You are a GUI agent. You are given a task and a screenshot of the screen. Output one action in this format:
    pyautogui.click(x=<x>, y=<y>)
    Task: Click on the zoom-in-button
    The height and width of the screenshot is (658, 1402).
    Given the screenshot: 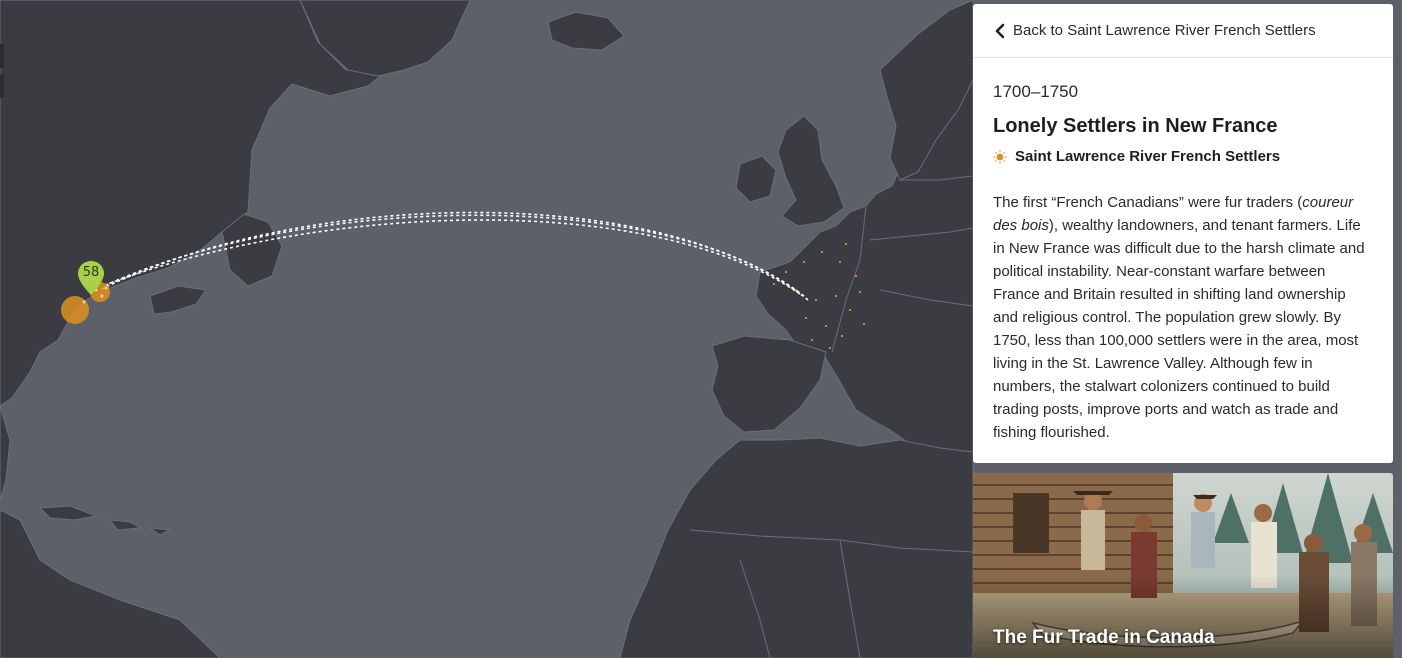 What is the action you would take?
    pyautogui.click(x=2, y=56)
    